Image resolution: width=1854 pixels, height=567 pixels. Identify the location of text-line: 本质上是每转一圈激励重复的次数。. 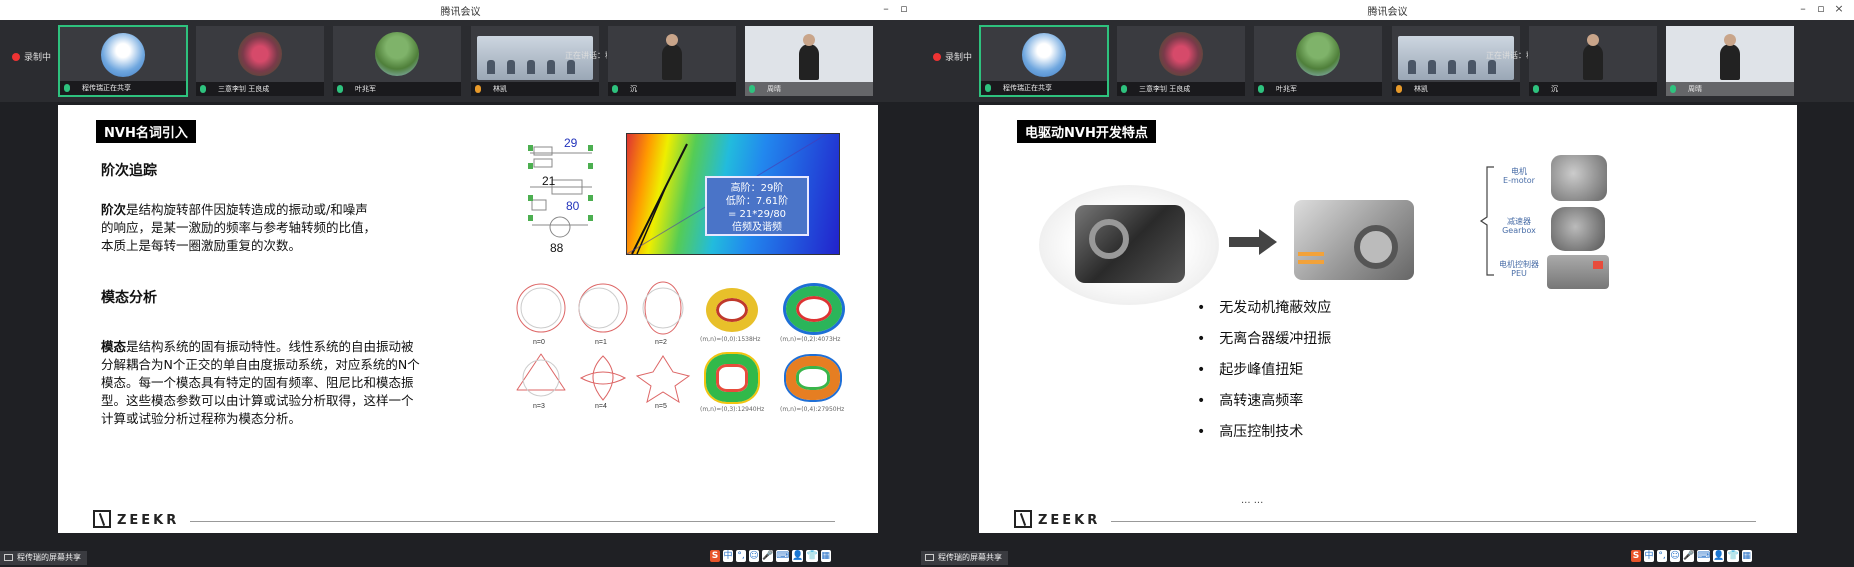
(201, 245).